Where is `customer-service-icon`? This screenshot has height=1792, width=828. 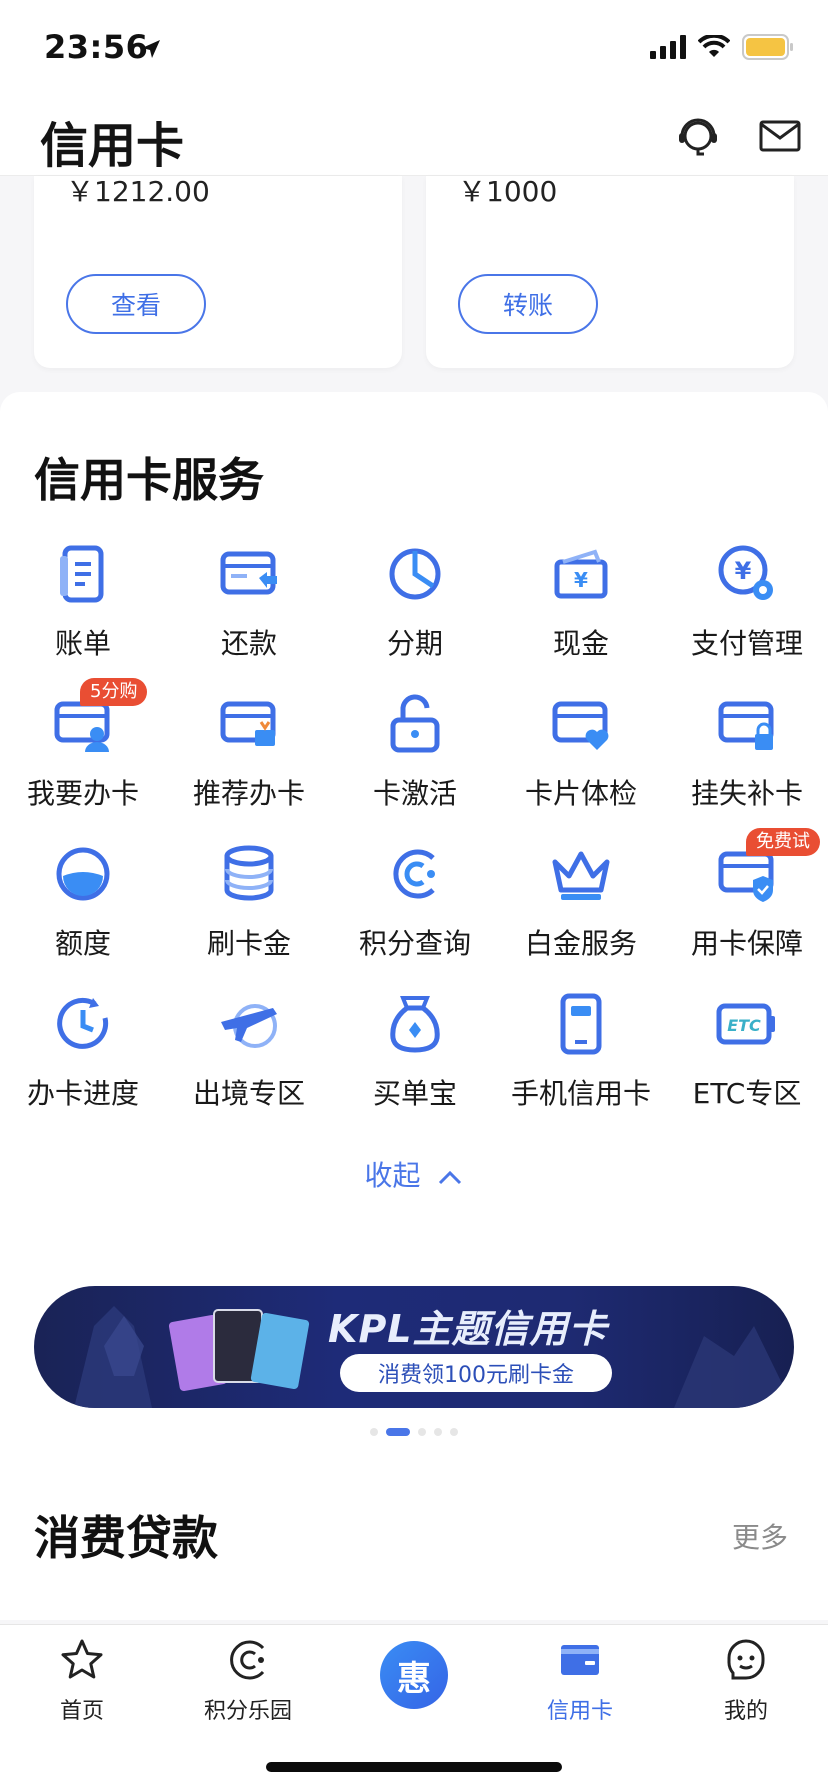 customer-service-icon is located at coordinates (698, 136).